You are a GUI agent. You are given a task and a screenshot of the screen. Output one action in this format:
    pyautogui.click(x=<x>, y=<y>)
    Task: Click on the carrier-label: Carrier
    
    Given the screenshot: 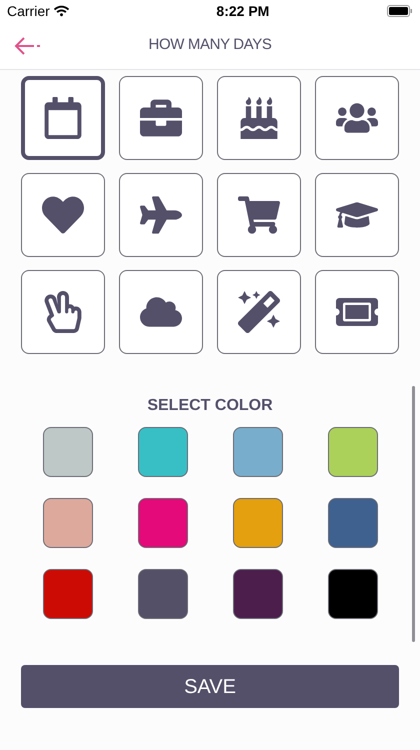 What is the action you would take?
    pyautogui.click(x=28, y=11)
    